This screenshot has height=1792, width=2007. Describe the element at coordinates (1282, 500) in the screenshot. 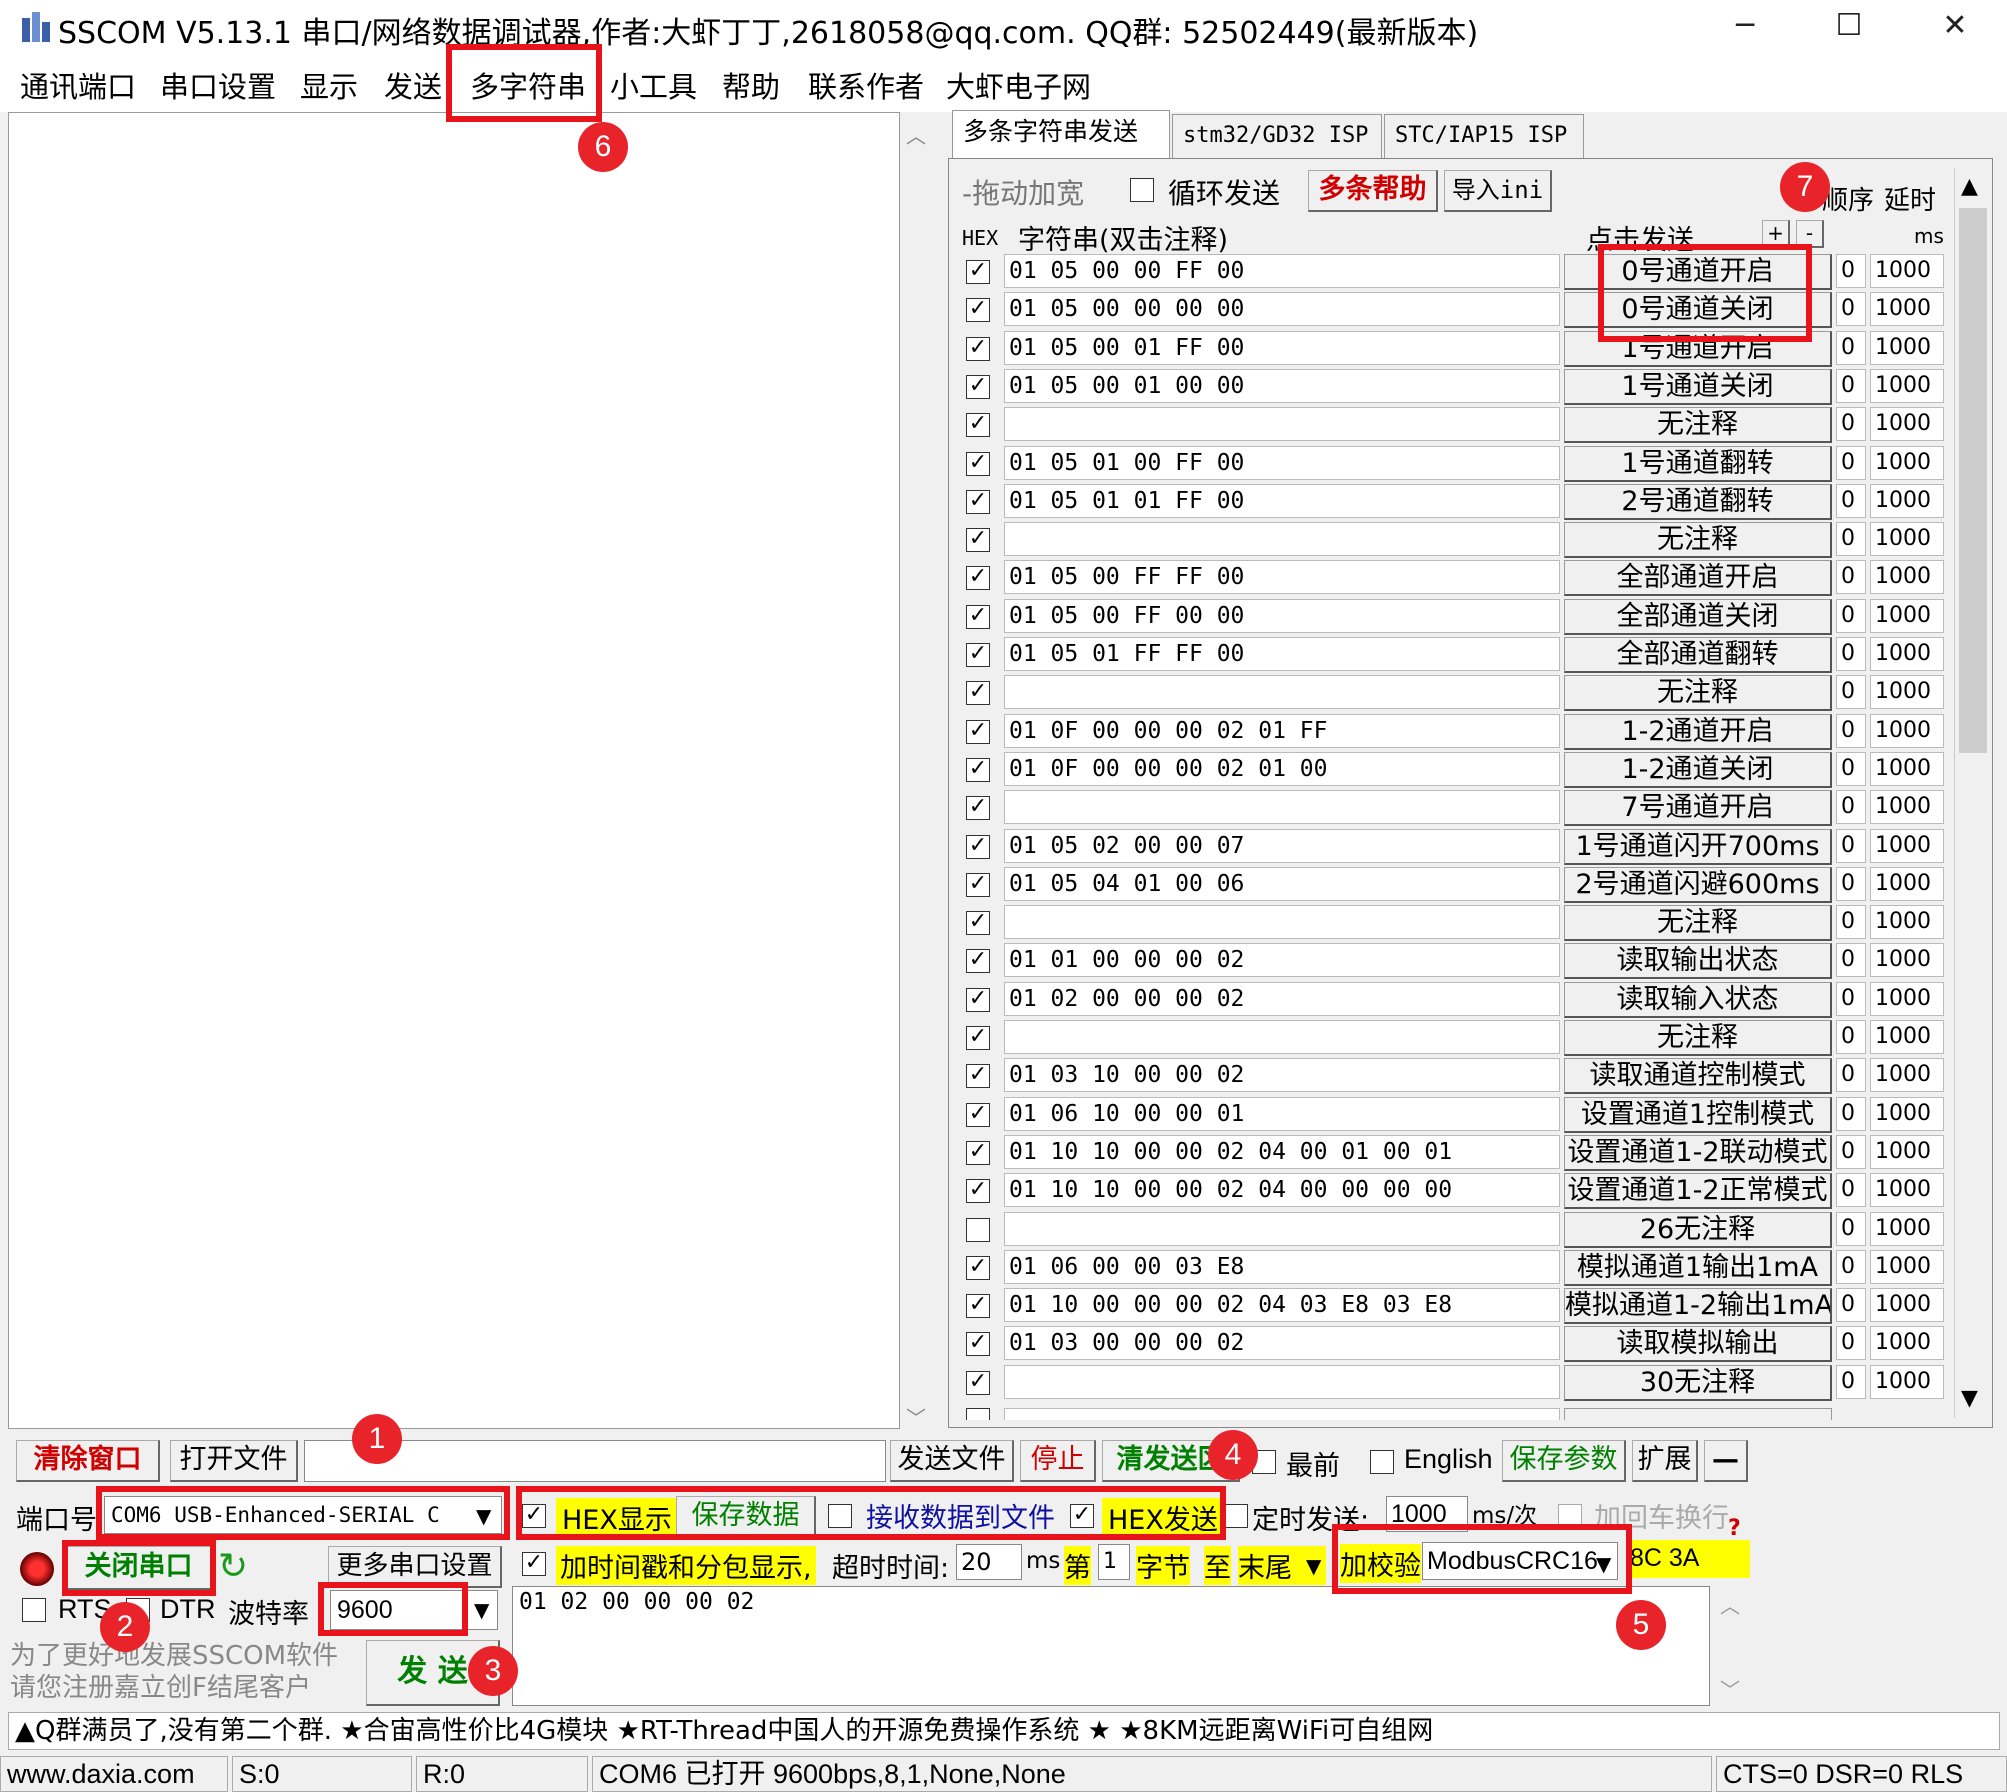

I see `row-hex-input: 01 05 01 01 FF 00` at that location.